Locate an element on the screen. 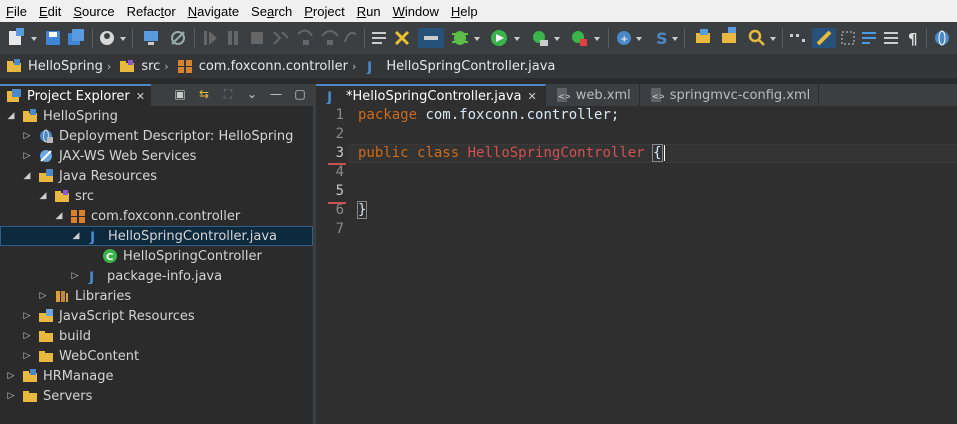 The height and width of the screenshot is (424, 957). link-with-editor-icon: ⇆ is located at coordinates (204, 94).